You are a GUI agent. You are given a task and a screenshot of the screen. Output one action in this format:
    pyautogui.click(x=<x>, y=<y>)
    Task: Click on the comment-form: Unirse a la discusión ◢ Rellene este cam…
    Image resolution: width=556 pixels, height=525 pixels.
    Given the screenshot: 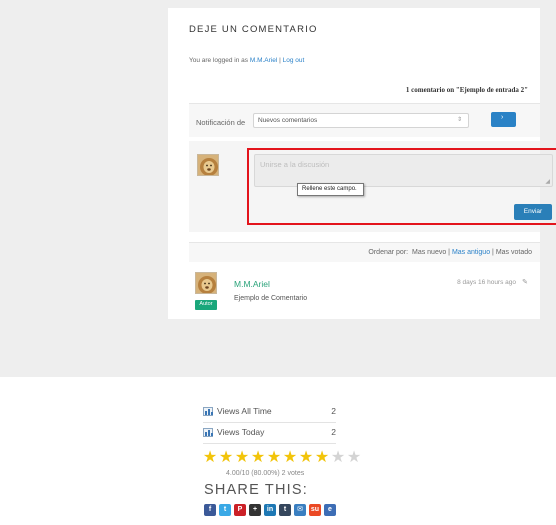 What is the action you would take?
    pyautogui.click(x=372, y=186)
    